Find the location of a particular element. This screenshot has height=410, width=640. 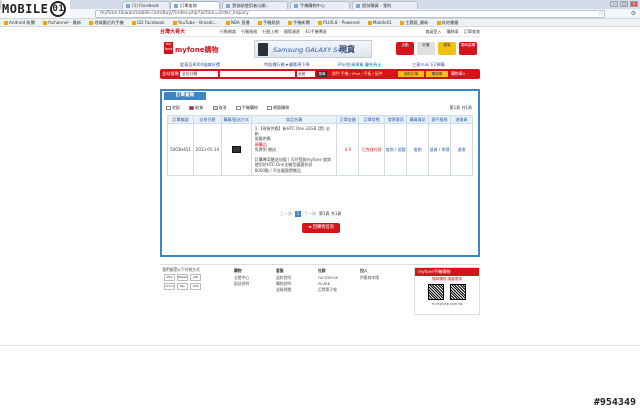

column-header: 交易日期 is located at coordinates (207, 119).